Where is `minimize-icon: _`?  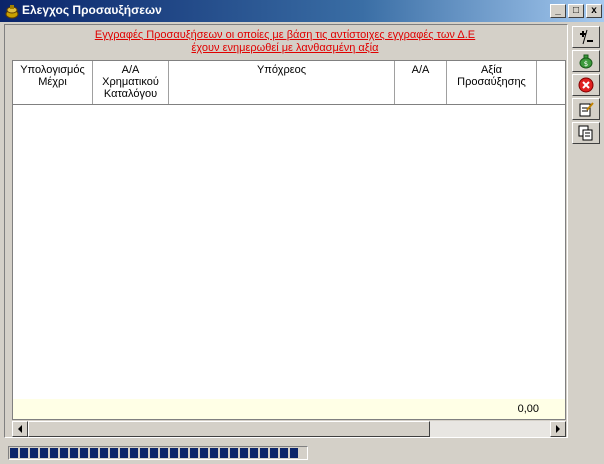 minimize-icon: _ is located at coordinates (558, 10).